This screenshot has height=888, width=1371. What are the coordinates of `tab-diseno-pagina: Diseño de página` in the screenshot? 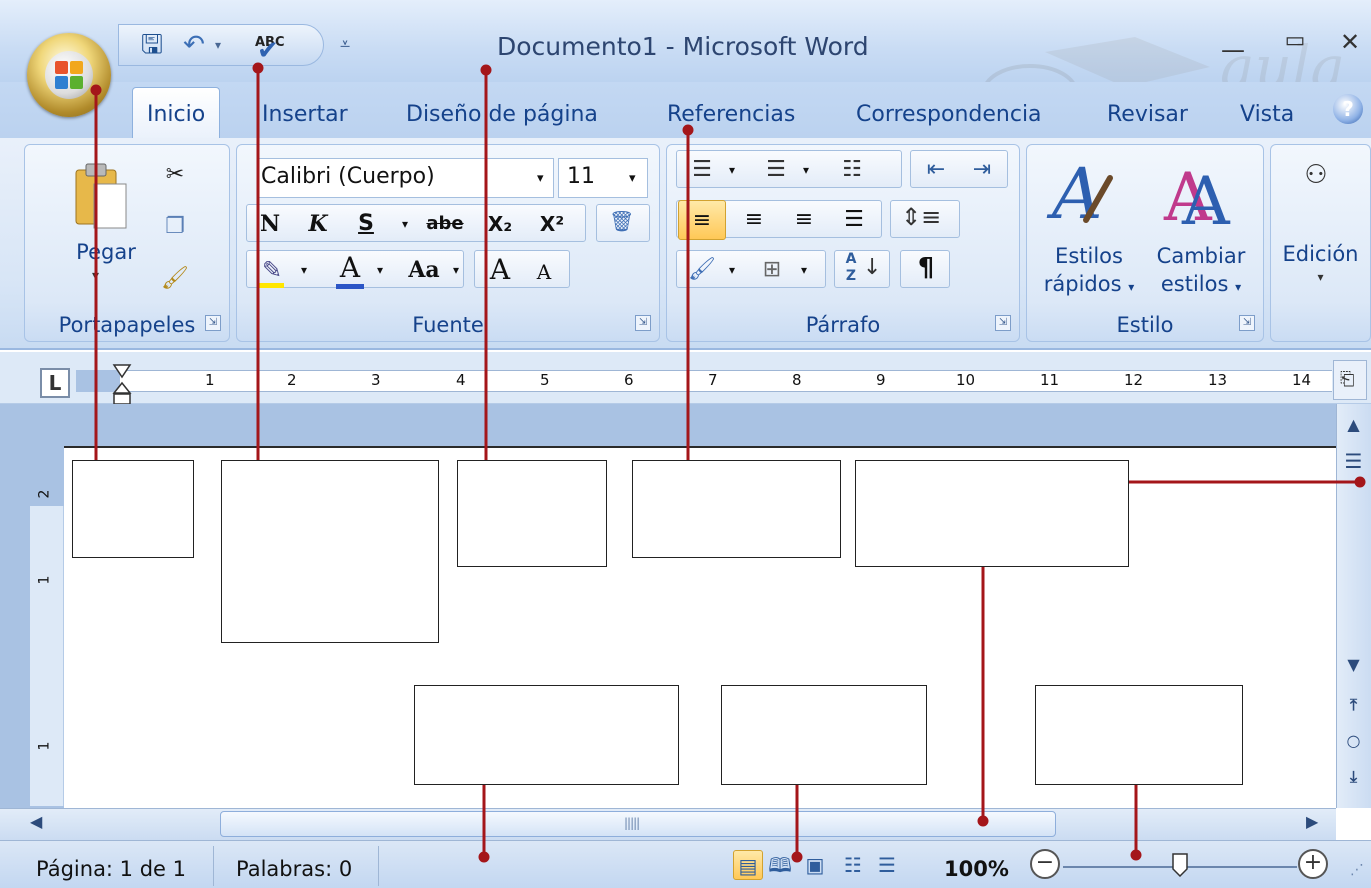 It's located at (502, 114).